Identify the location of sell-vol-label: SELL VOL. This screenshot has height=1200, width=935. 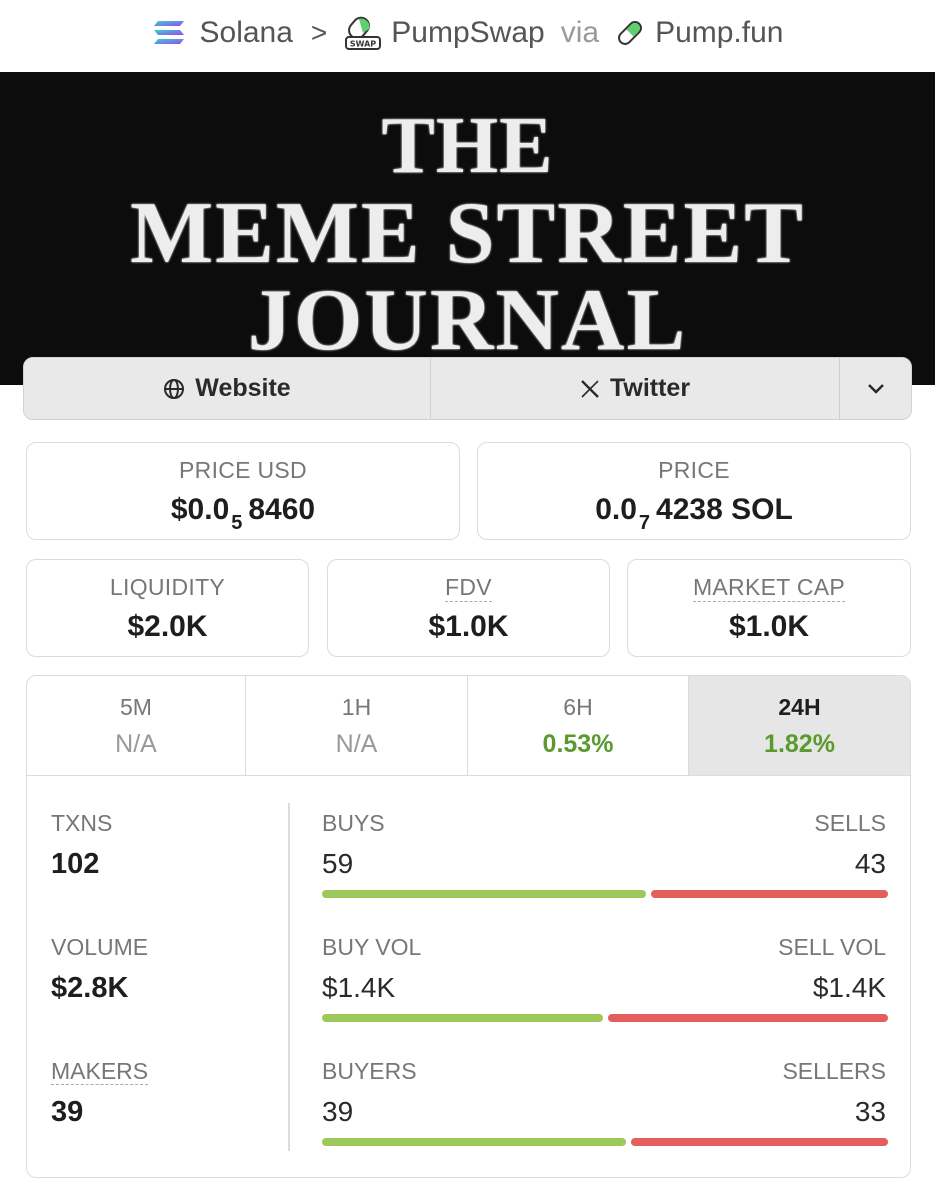
(832, 947).